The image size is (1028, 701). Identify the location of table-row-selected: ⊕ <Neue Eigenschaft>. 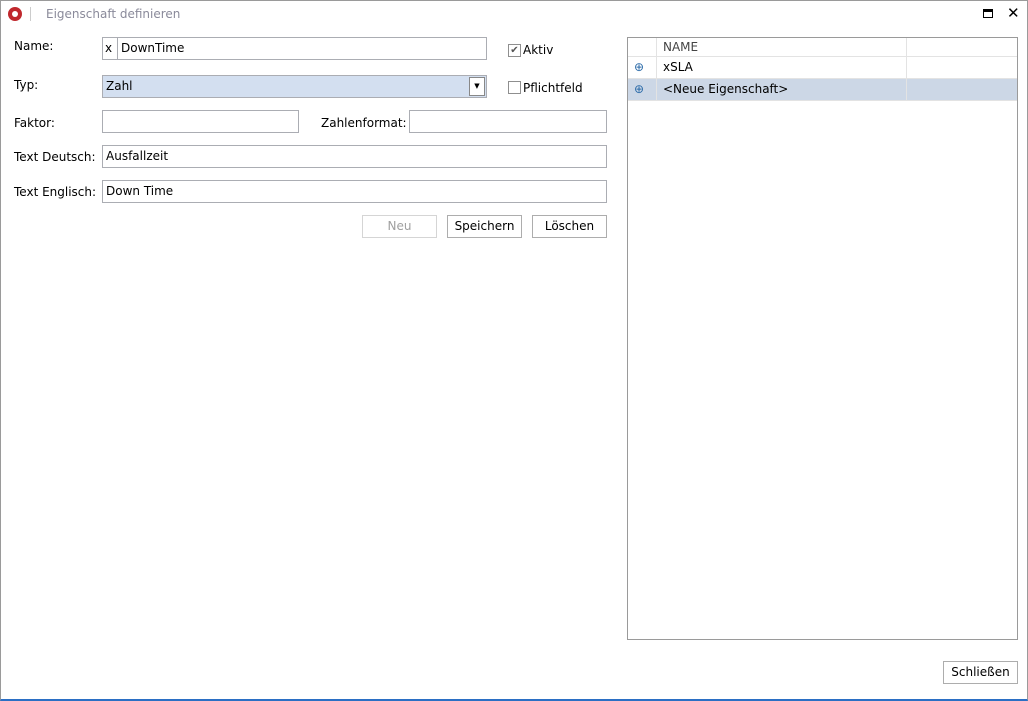
(822, 90).